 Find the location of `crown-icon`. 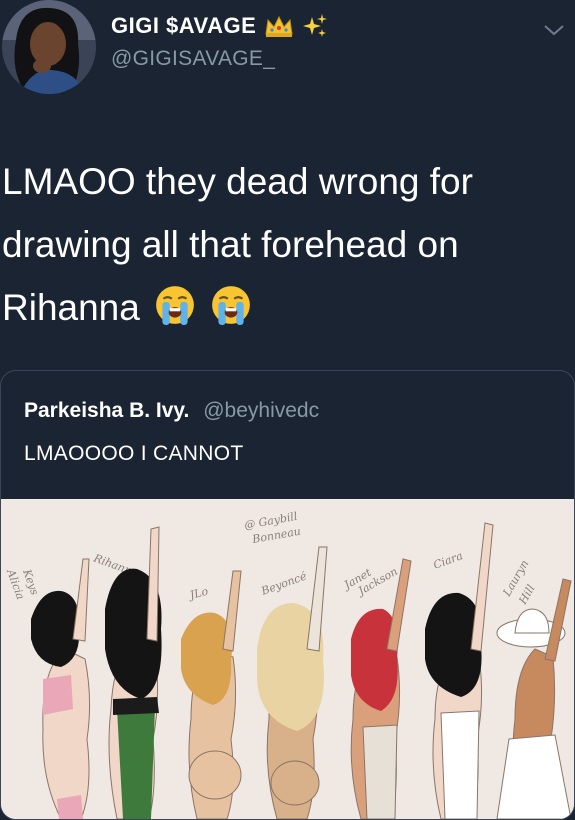

crown-icon is located at coordinates (279, 26).